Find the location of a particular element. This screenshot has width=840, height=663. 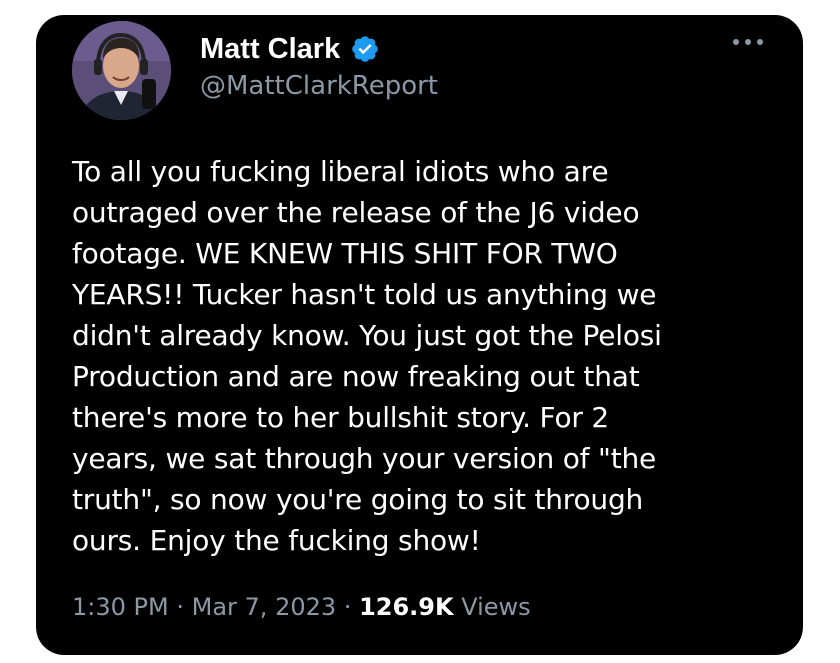

views-label: Views is located at coordinates (496, 607).